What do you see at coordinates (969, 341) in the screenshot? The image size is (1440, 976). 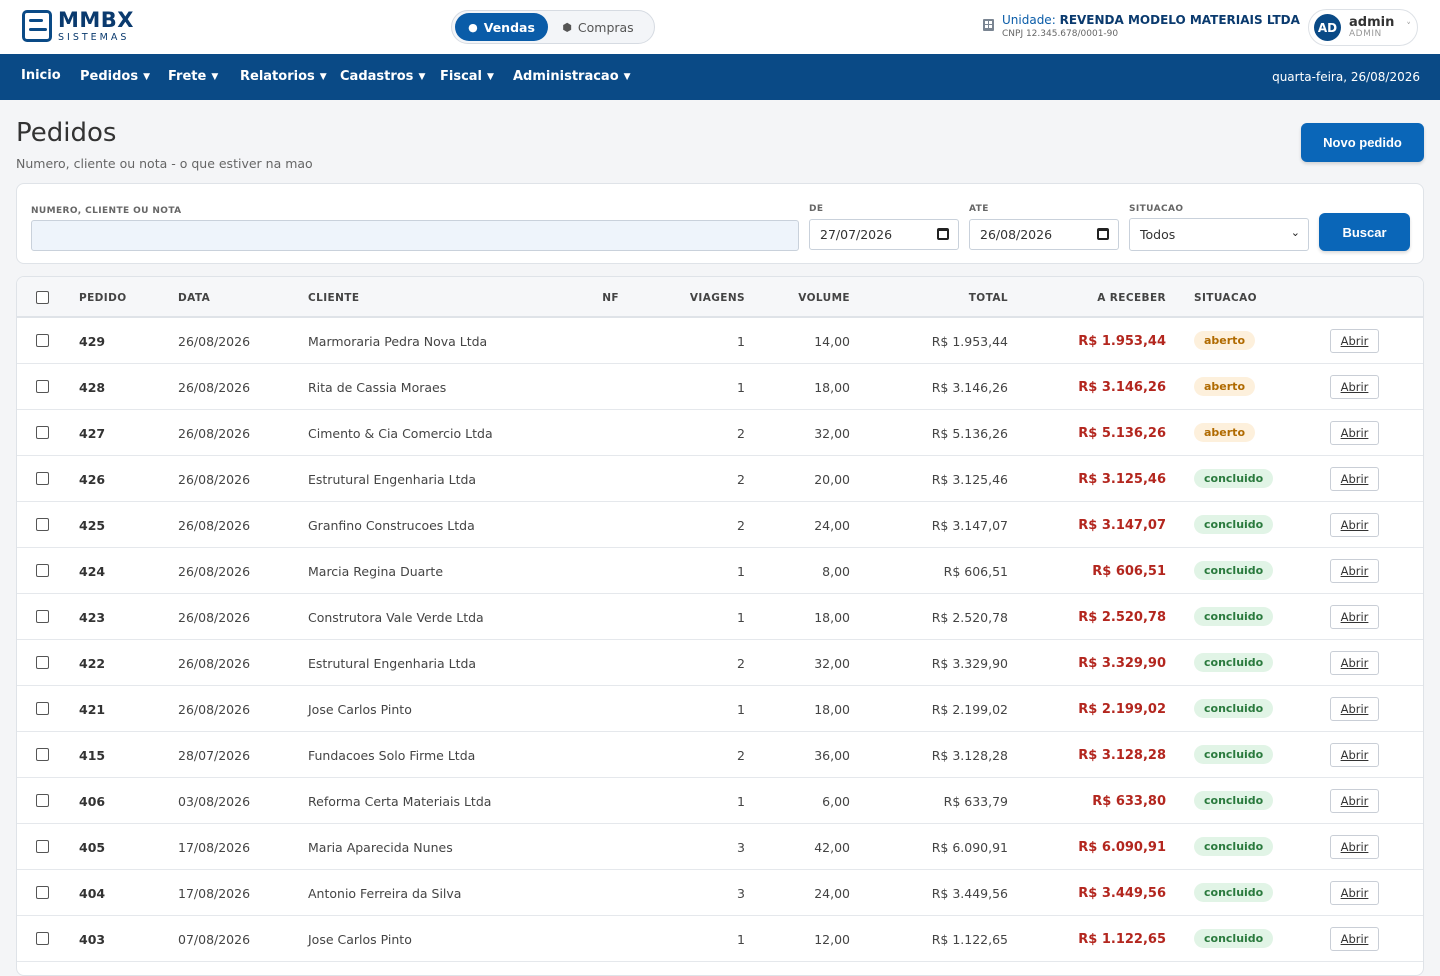 I see `total: R$ 1.953,44` at bounding box center [969, 341].